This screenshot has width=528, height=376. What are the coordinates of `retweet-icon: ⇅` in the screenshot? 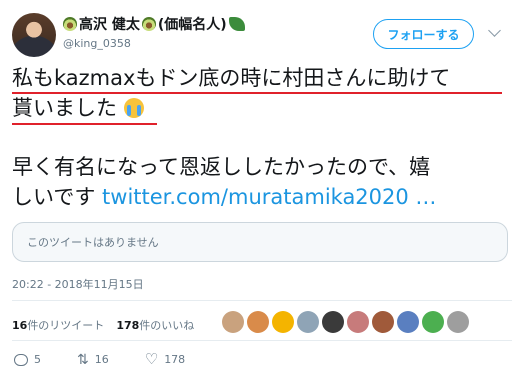 It's located at (83, 359).